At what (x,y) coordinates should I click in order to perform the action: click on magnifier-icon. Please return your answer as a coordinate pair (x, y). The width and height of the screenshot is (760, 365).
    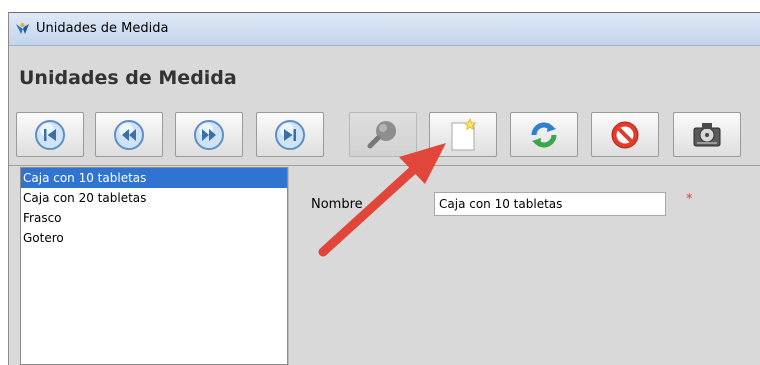
    Looking at the image, I should click on (381, 134).